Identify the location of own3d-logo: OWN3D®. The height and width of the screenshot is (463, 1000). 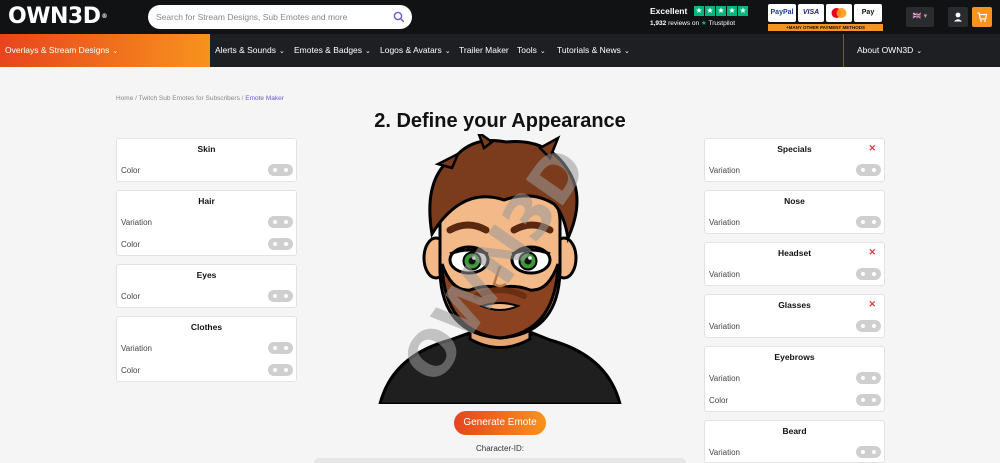
(57, 17).